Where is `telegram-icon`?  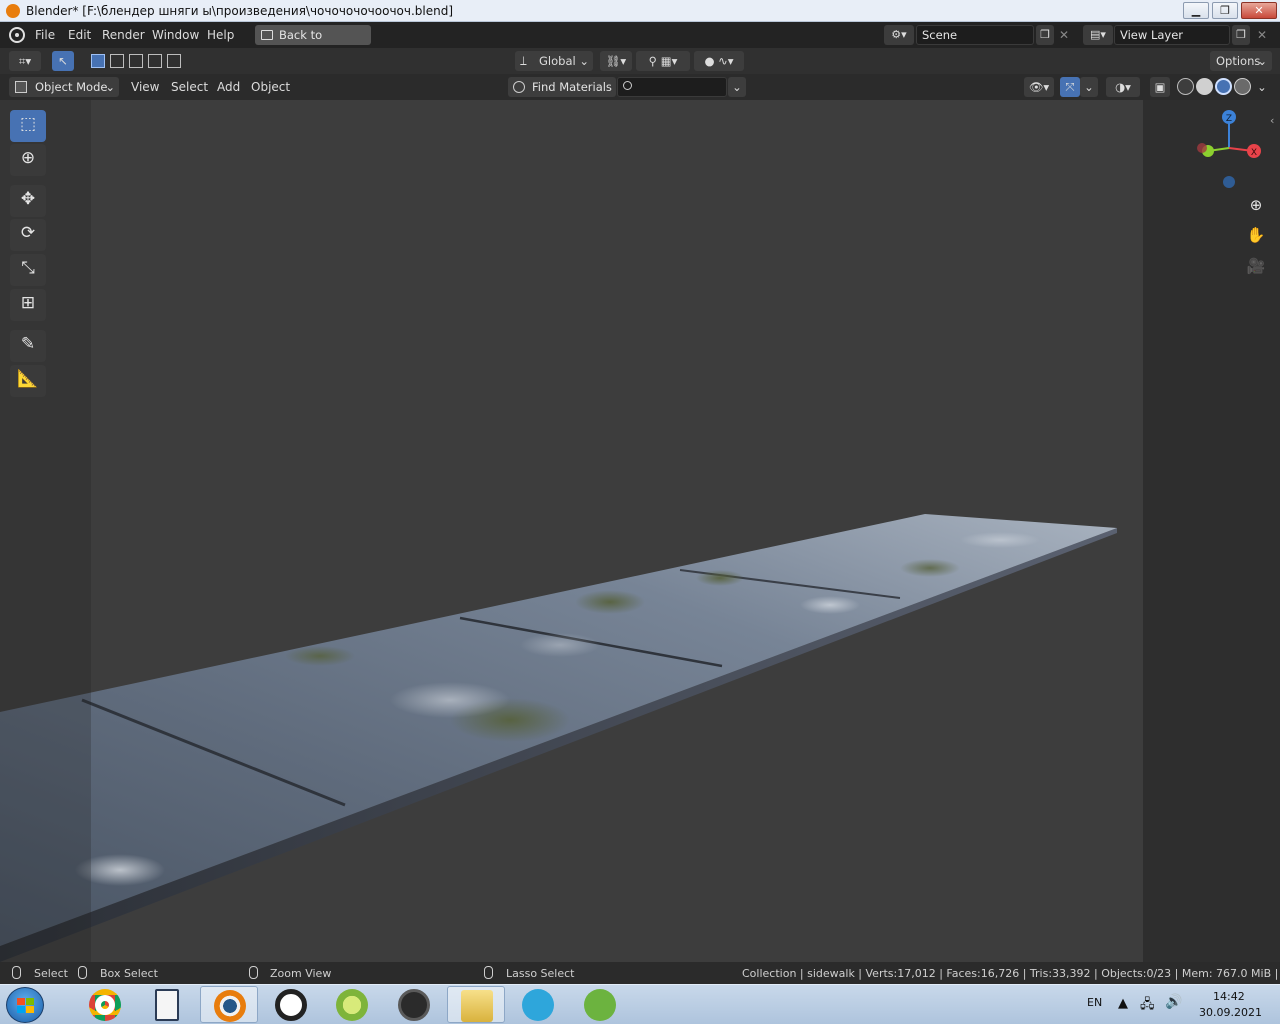 telegram-icon is located at coordinates (538, 1005).